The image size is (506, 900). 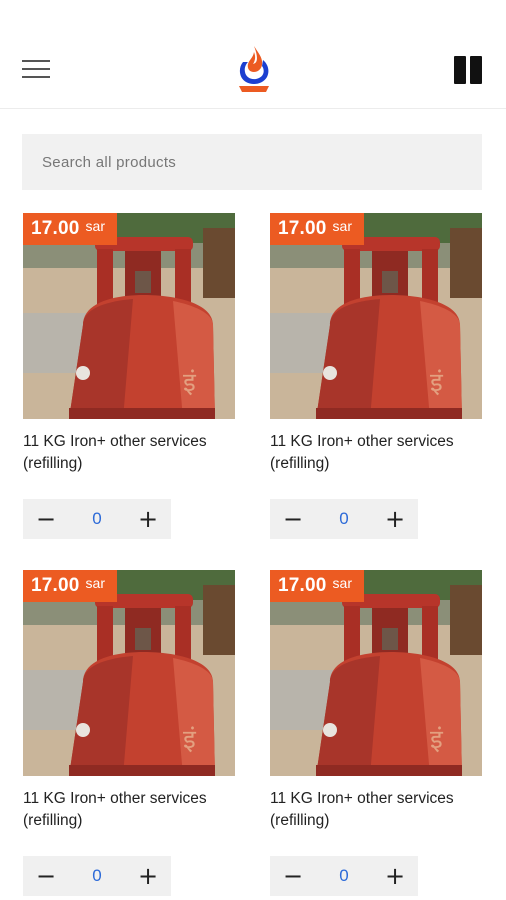 I want to click on search-bar, so click(x=252, y=162).